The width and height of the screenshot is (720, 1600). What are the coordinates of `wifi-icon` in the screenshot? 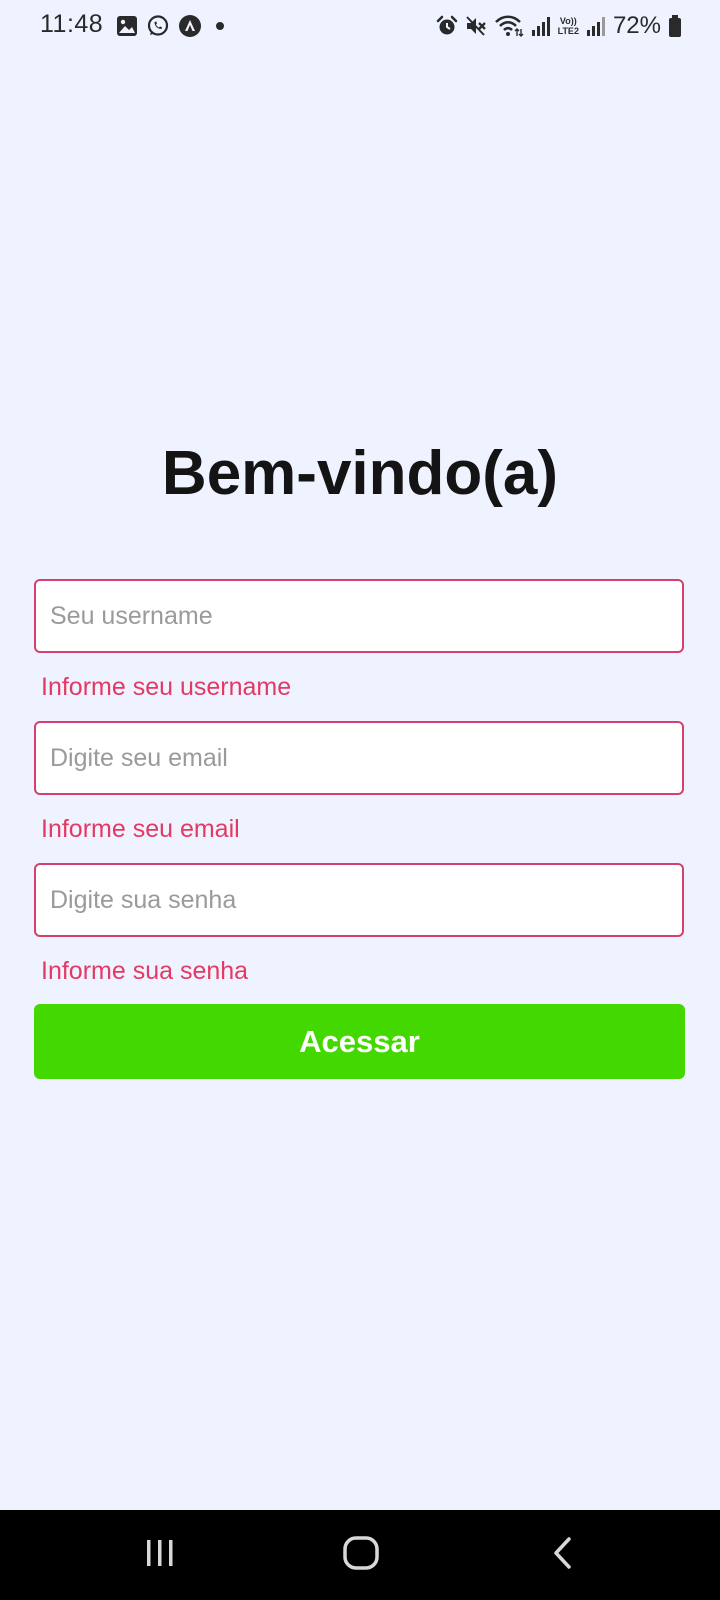 It's located at (509, 26).